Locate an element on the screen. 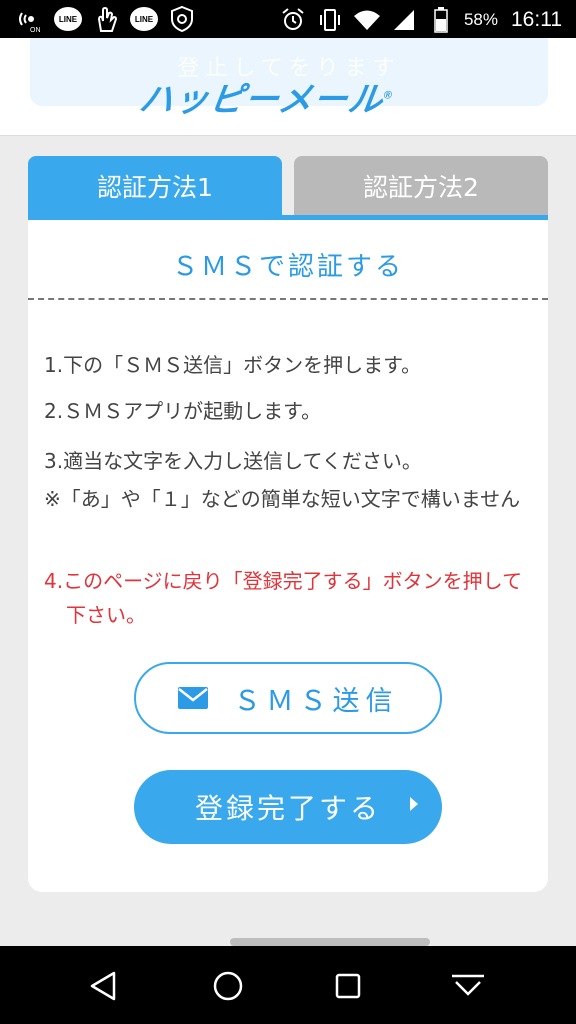  tab-label: 認証方法2 is located at coordinates (421, 187).